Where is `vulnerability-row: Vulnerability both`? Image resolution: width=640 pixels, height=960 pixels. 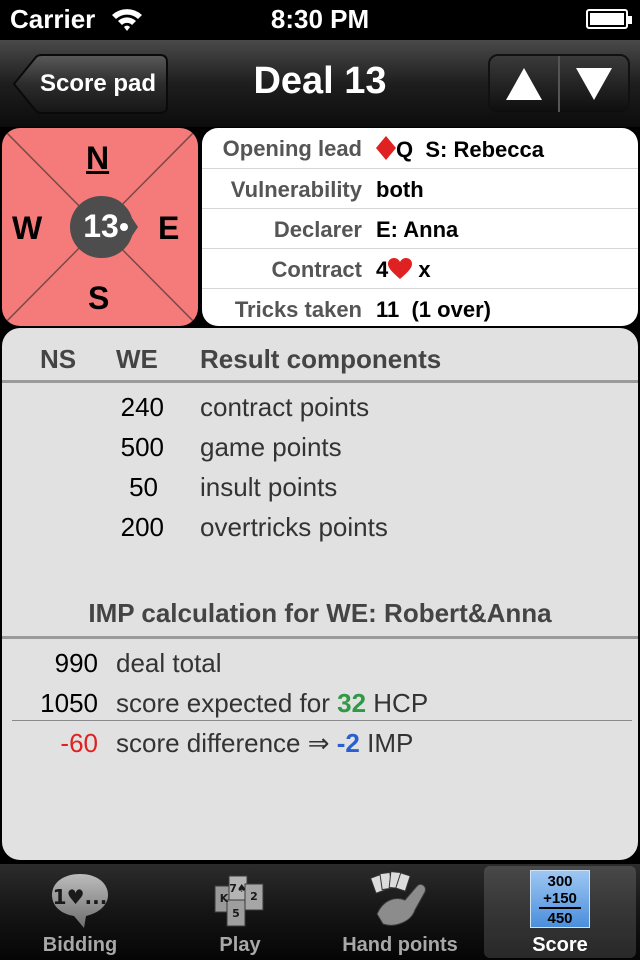
vulnerability-row: Vulnerability both is located at coordinates (420, 188).